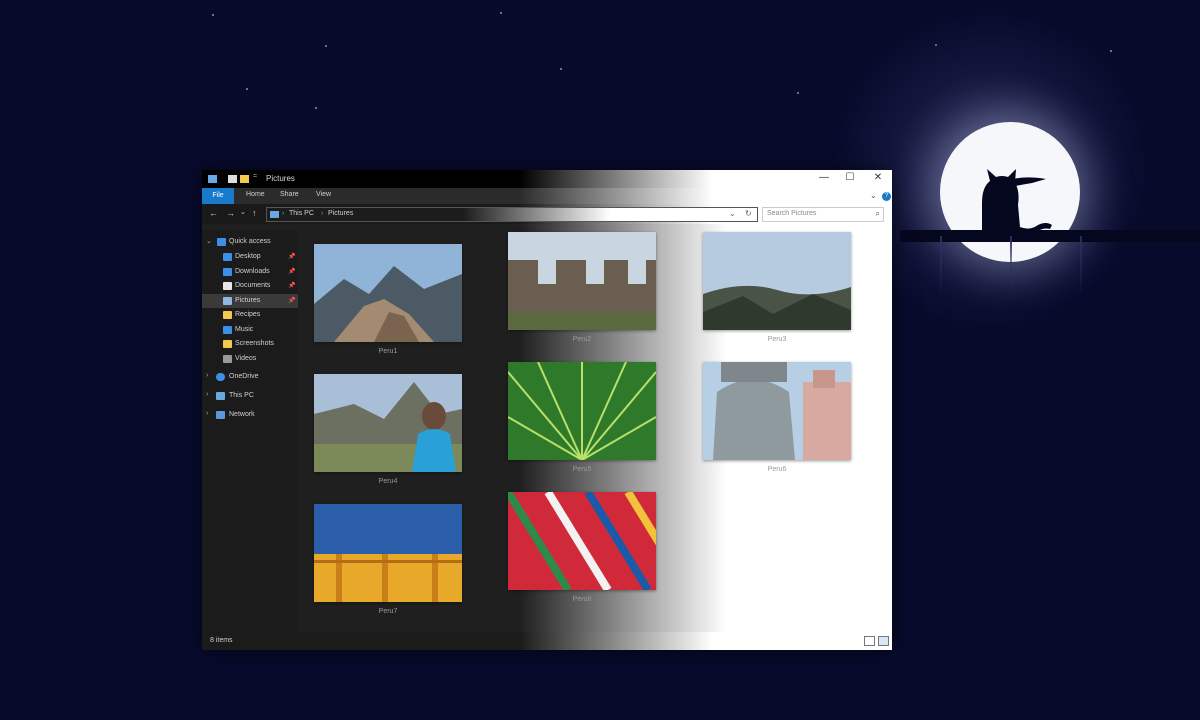  I want to click on thumbnail-machu-picchu, so click(388, 423).